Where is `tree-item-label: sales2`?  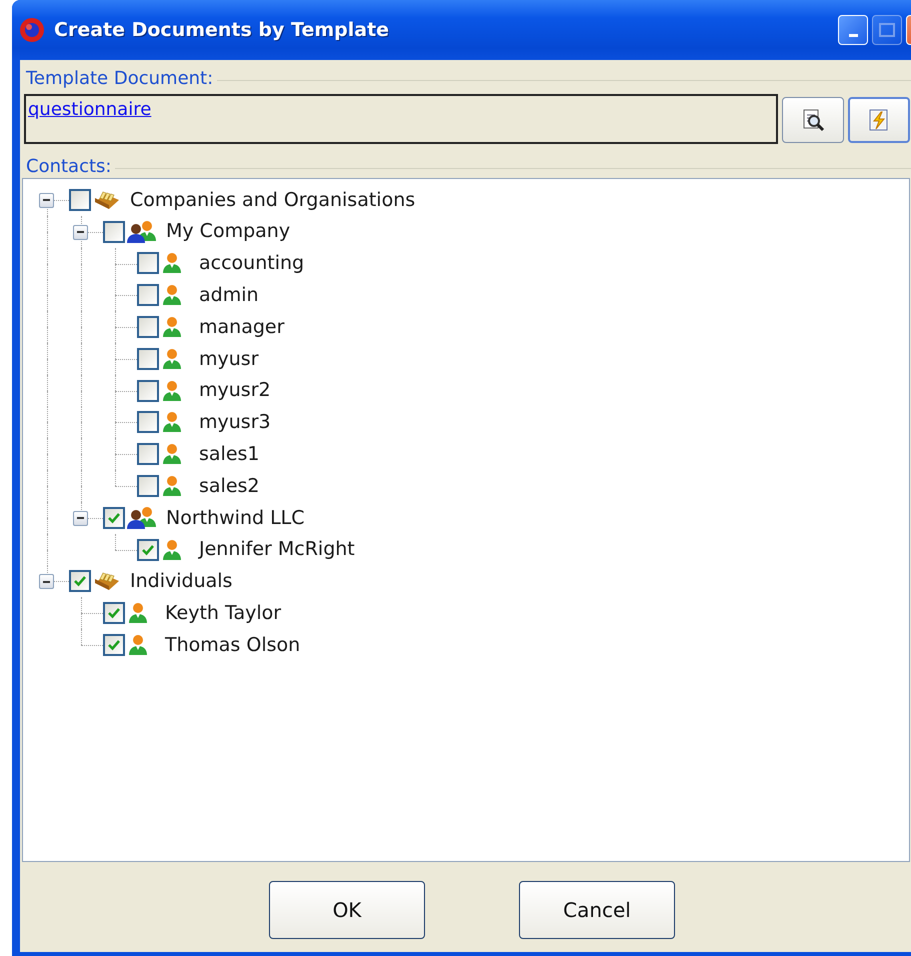 tree-item-label: sales2 is located at coordinates (229, 486).